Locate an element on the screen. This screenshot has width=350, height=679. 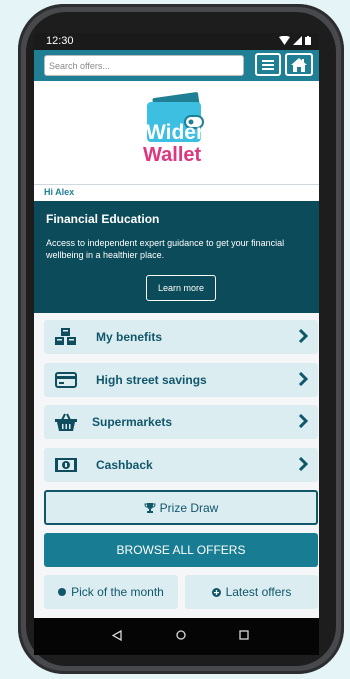
menu-button is located at coordinates (268, 64).